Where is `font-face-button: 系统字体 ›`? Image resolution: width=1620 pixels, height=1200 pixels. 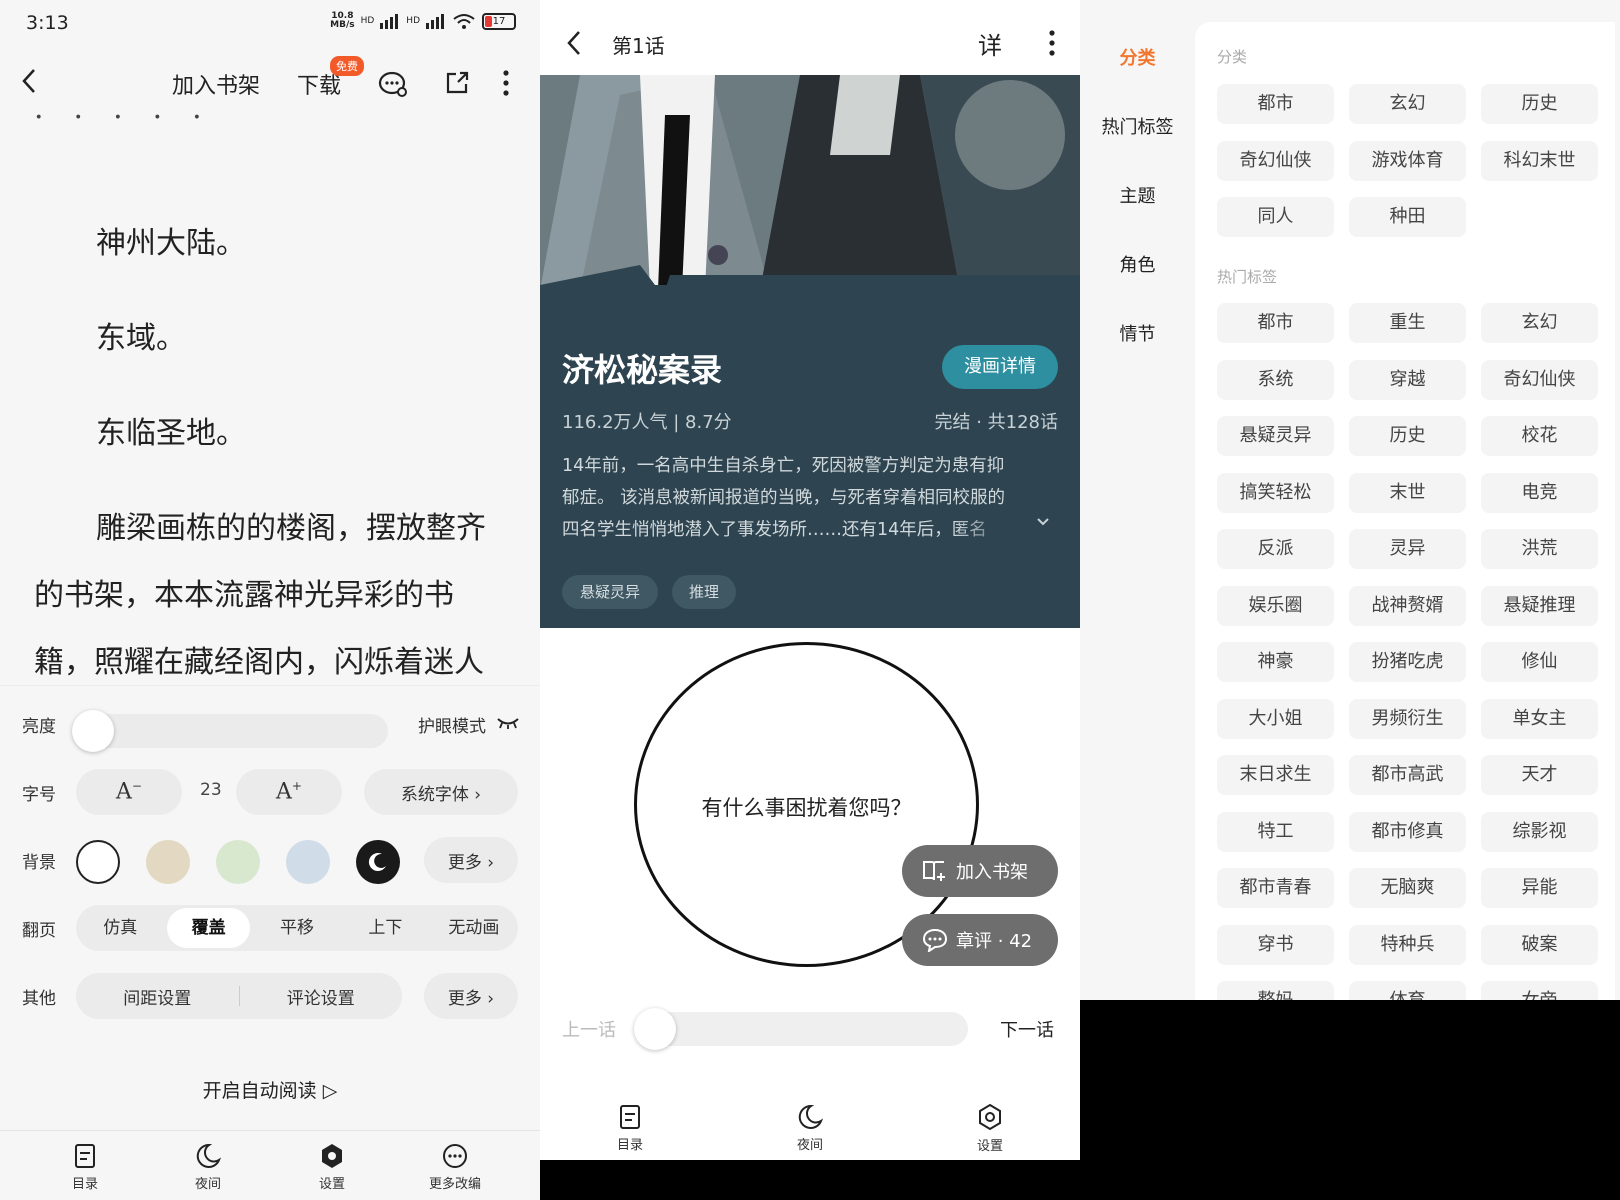 font-face-button: 系统字体 › is located at coordinates (441, 792).